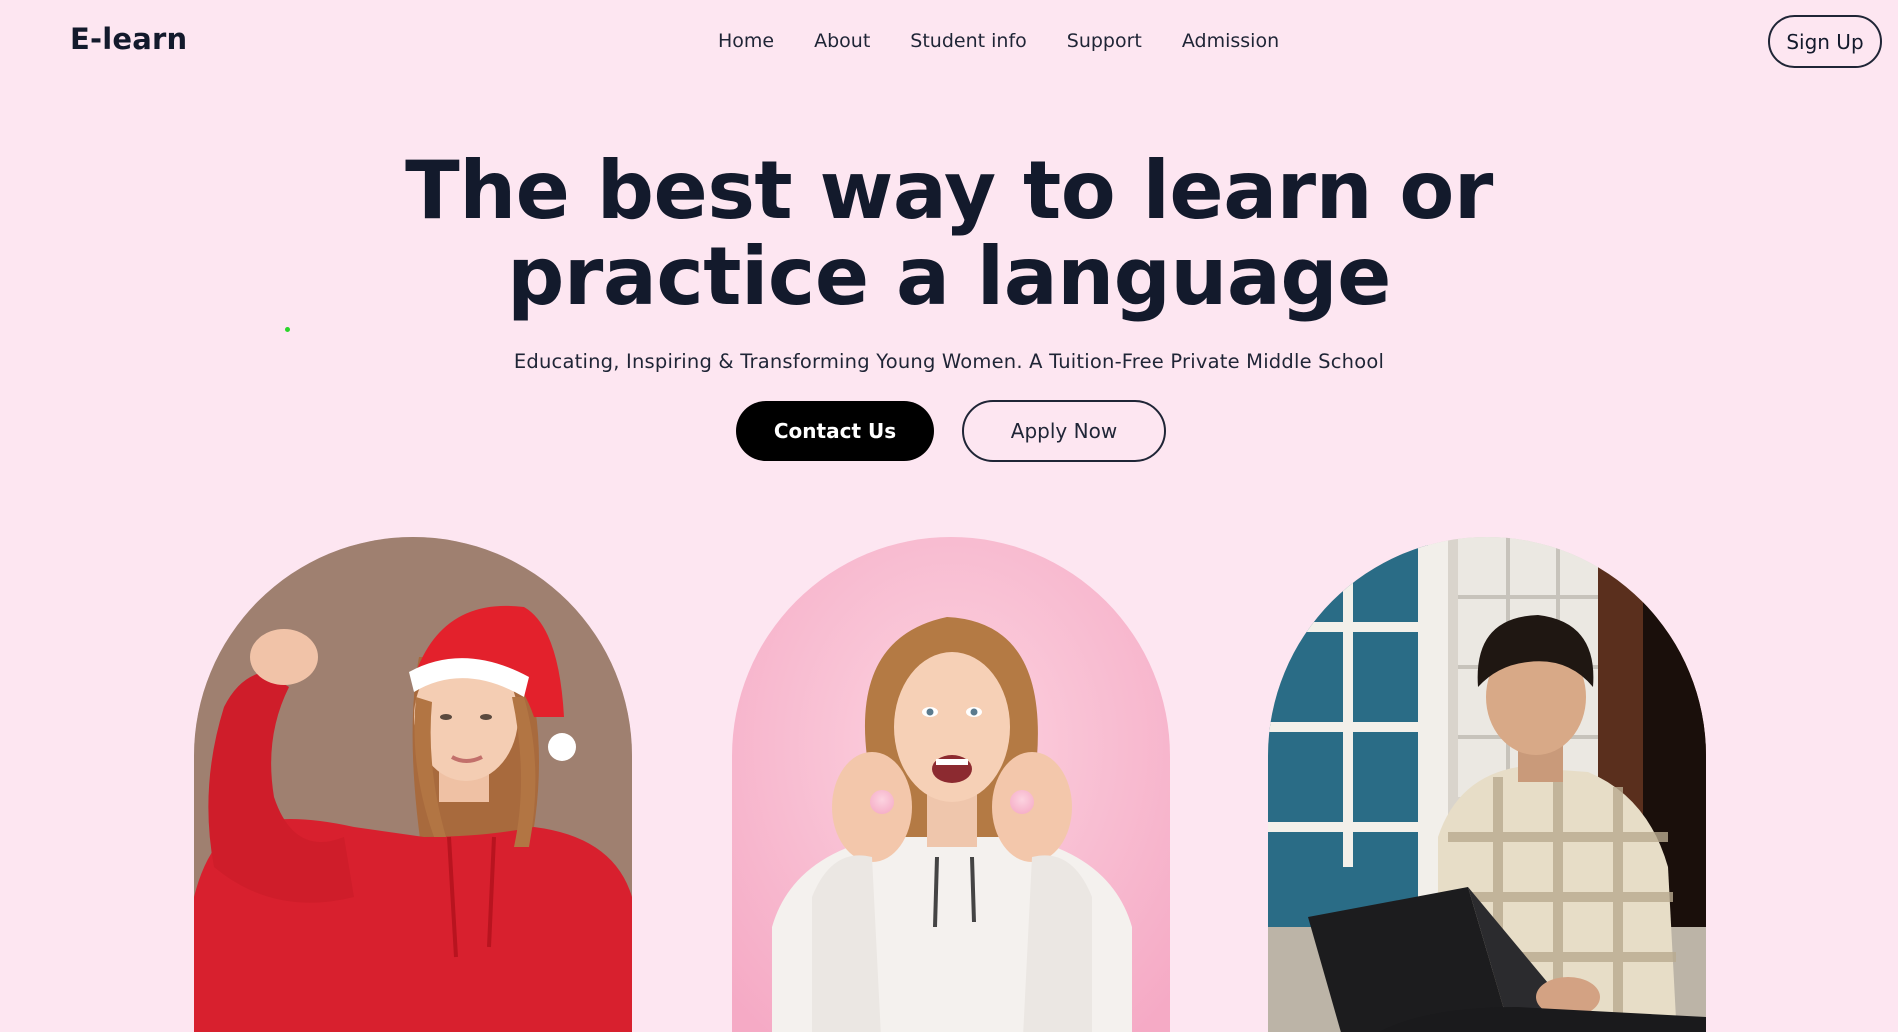 Image resolution: width=1898 pixels, height=1032 pixels. Describe the element at coordinates (1825, 41) in the screenshot. I see `sign-up-button: Sign Up` at that location.